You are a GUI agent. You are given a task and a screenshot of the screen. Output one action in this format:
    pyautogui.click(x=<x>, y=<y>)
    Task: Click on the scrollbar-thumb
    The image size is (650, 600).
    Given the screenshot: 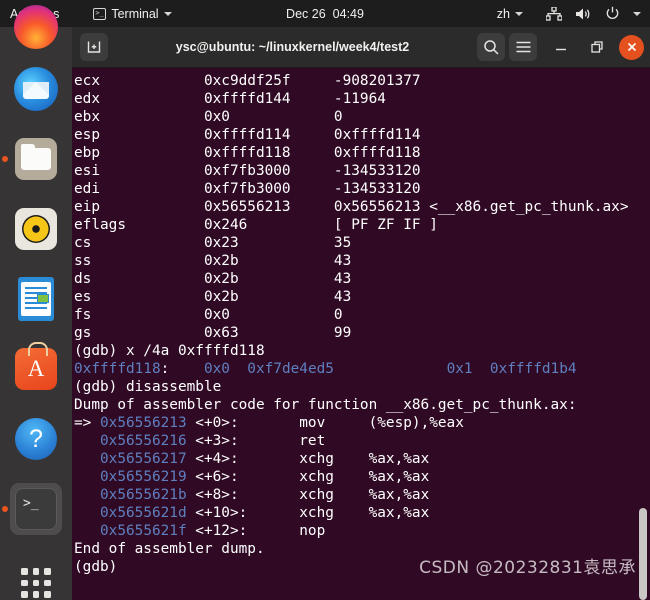 What is the action you would take?
    pyautogui.click(x=643, y=554)
    